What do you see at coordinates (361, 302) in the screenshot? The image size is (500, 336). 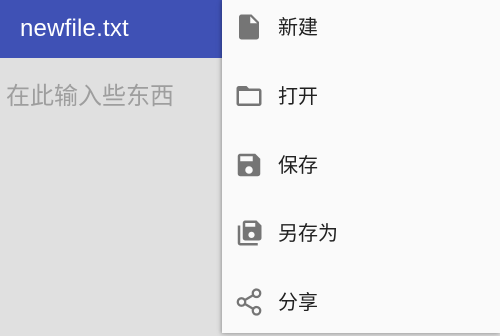 I see `menu-item-share: 分享` at bounding box center [361, 302].